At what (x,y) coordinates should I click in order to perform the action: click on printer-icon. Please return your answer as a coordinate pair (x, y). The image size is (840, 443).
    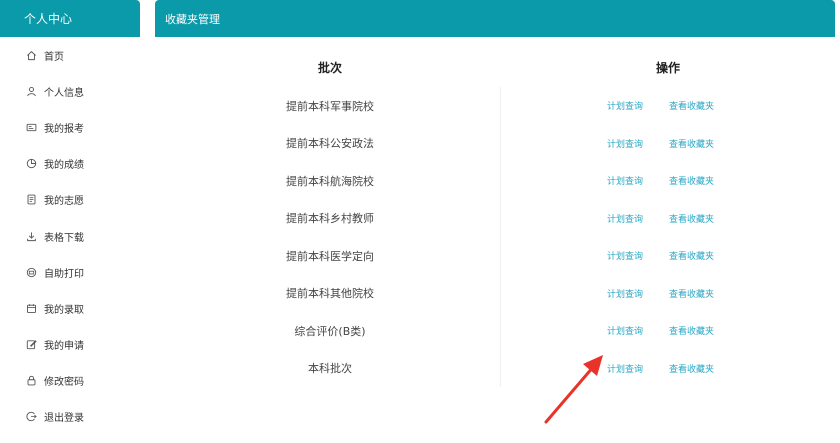
    Looking at the image, I should click on (31, 272).